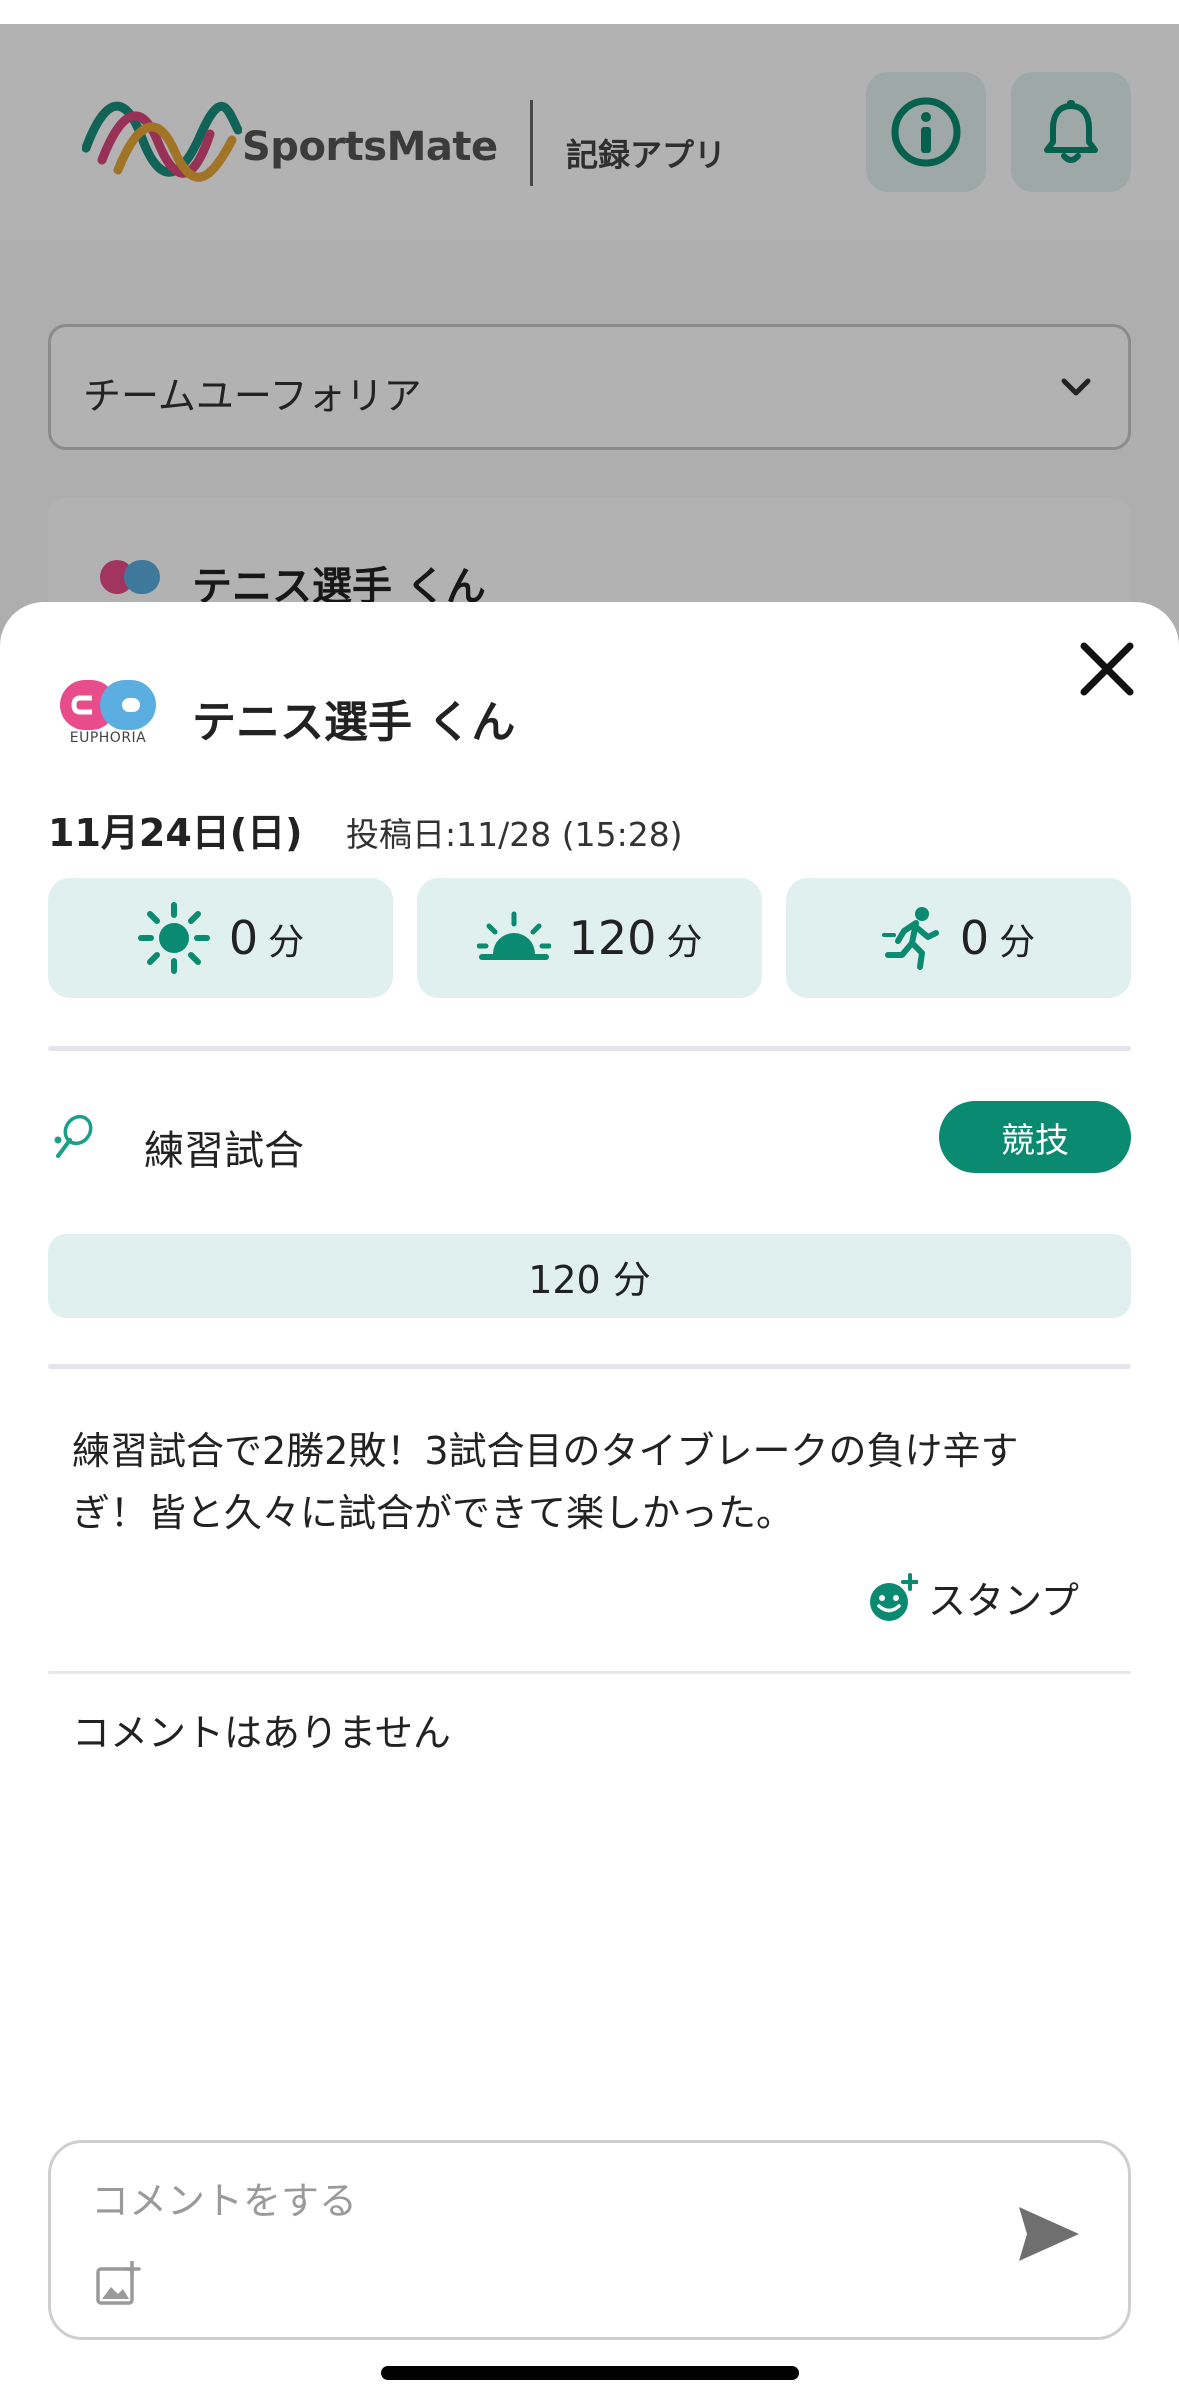 The height and width of the screenshot is (2403, 1179). I want to click on stat-sunlight: 0分, so click(220, 938).